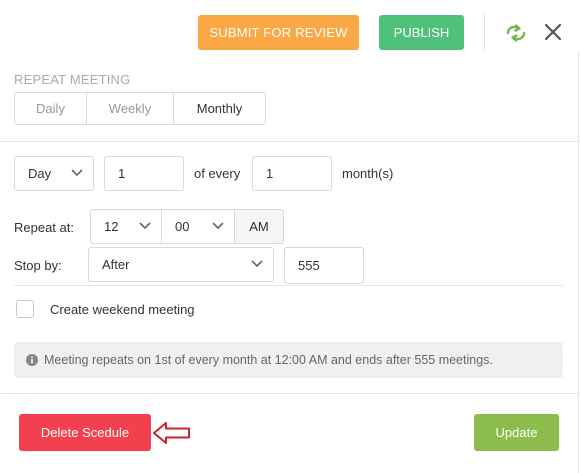 This screenshot has height=473, width=580. Describe the element at coordinates (309, 265) in the screenshot. I see `stop-count-value: 555` at that location.